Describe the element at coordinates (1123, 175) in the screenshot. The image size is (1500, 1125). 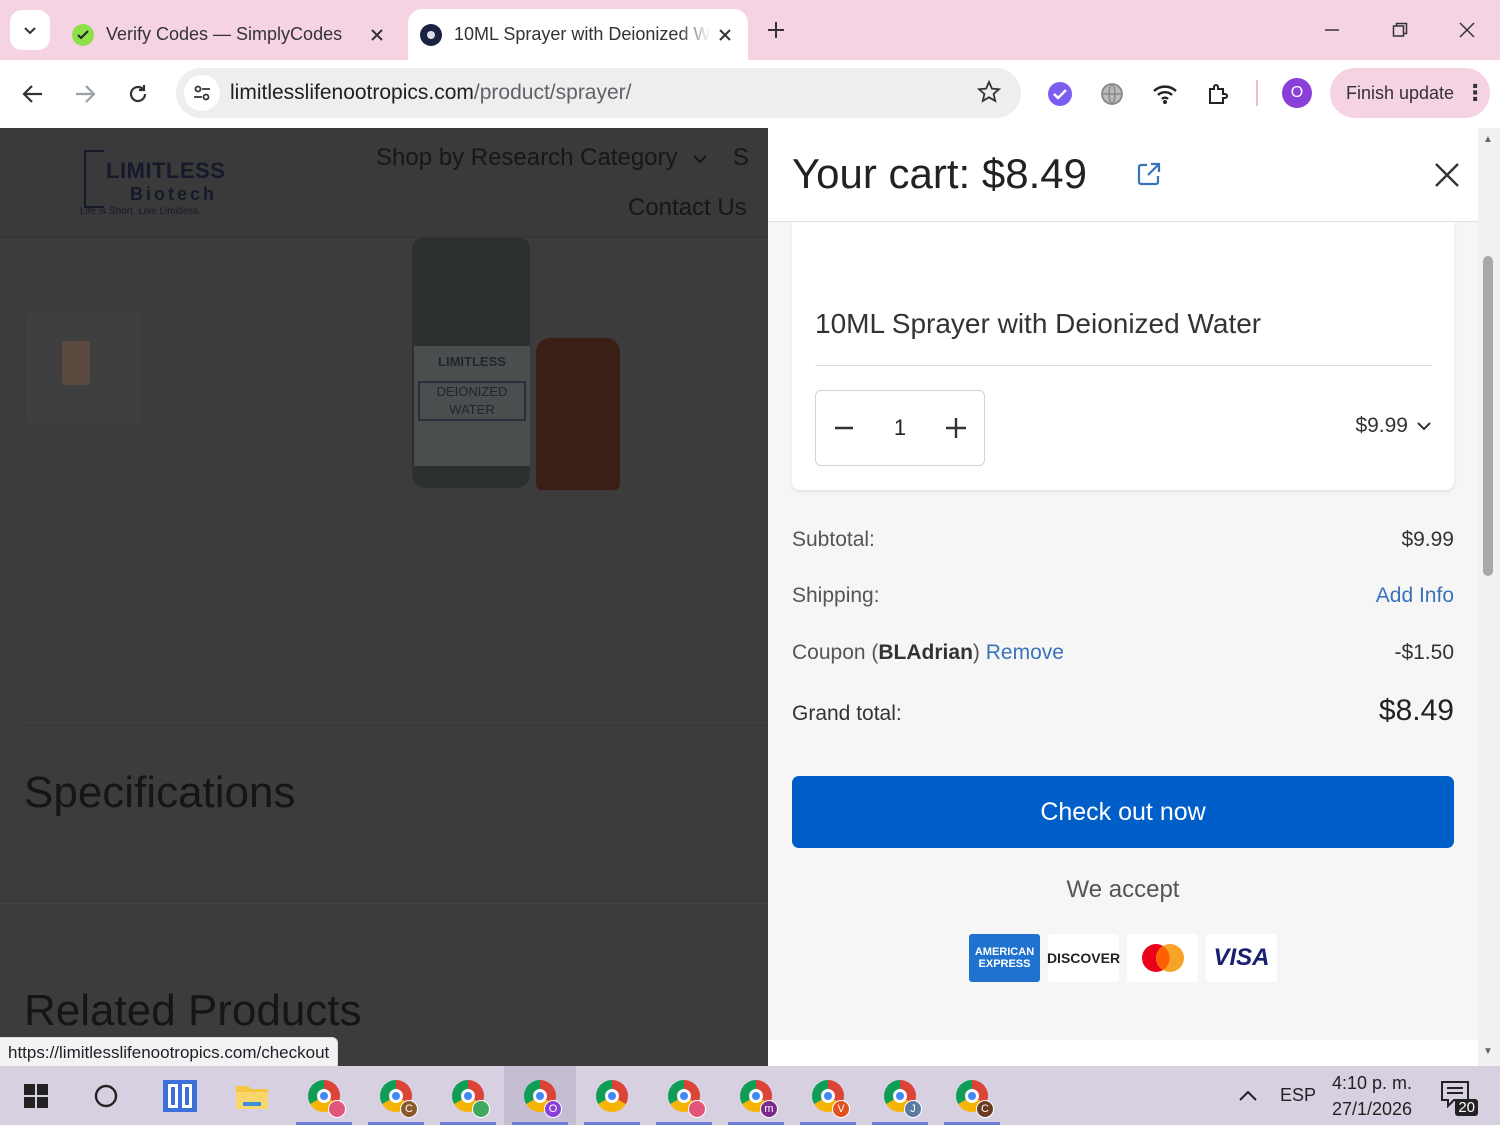
I see `cart-header: Your cart: $8.49` at that location.